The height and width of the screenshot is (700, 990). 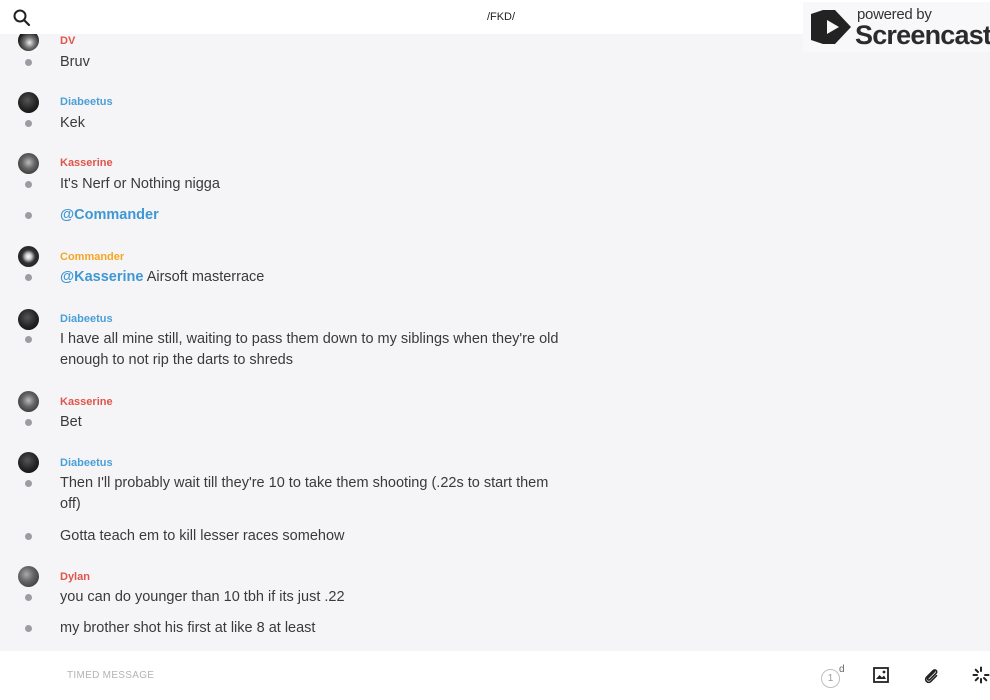 I want to click on screencastify-watermark: powered by Screencastify, so click(x=896, y=27).